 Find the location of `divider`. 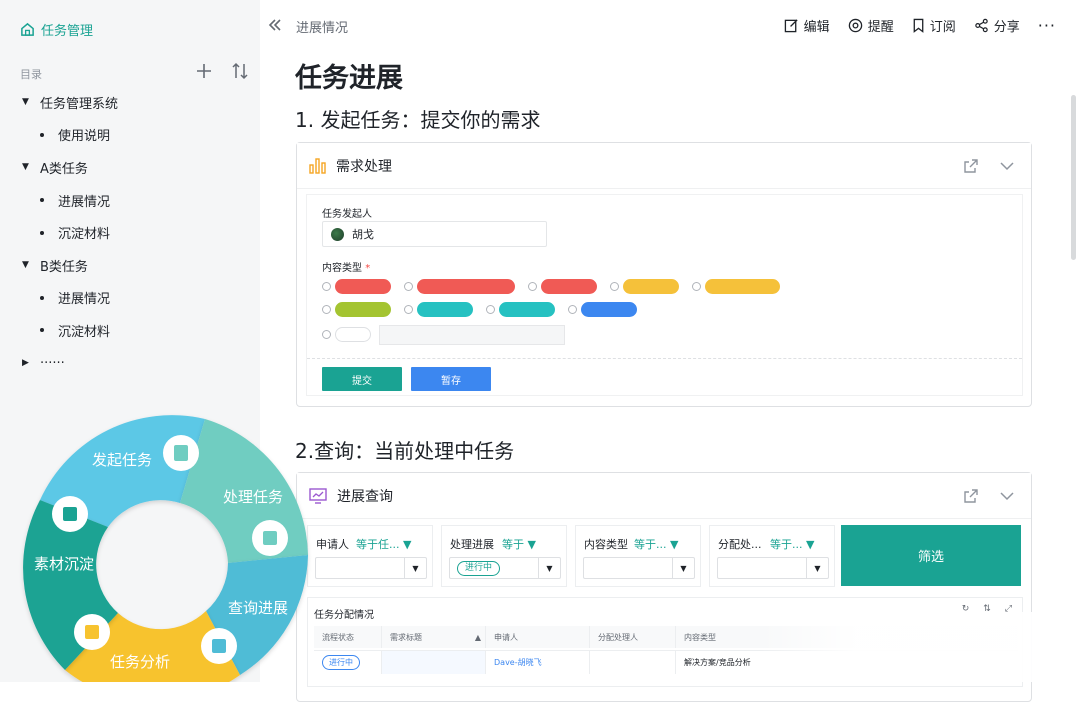

divider is located at coordinates (664, 358).